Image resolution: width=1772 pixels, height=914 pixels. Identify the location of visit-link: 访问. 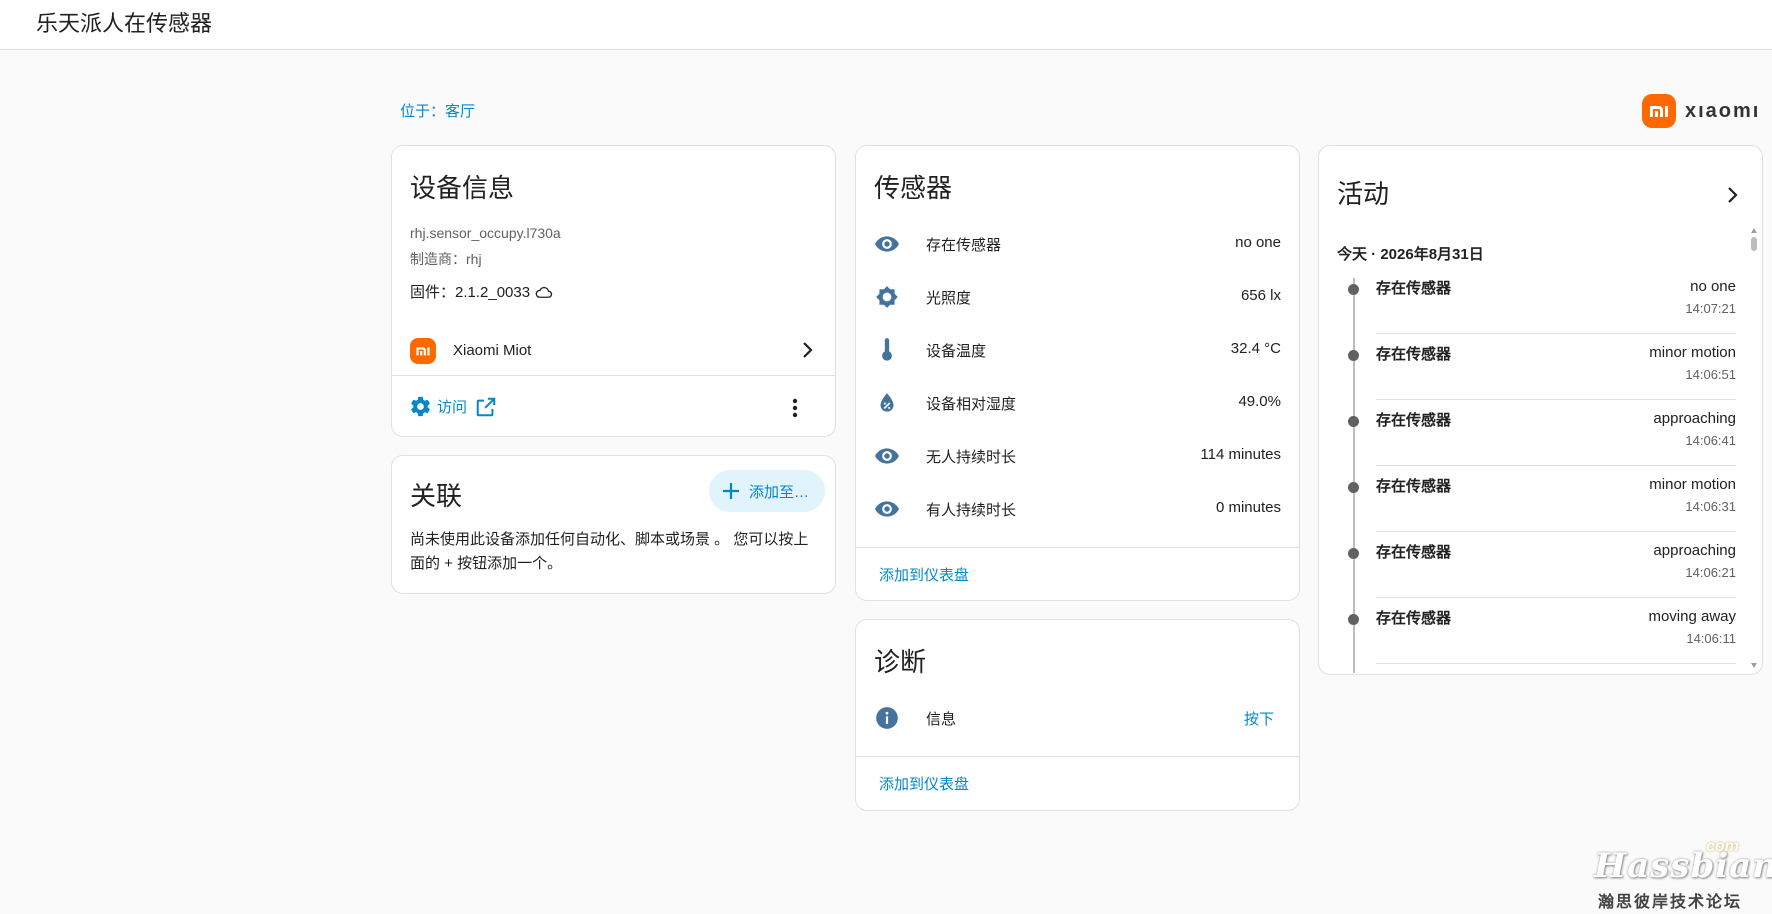
(453, 406).